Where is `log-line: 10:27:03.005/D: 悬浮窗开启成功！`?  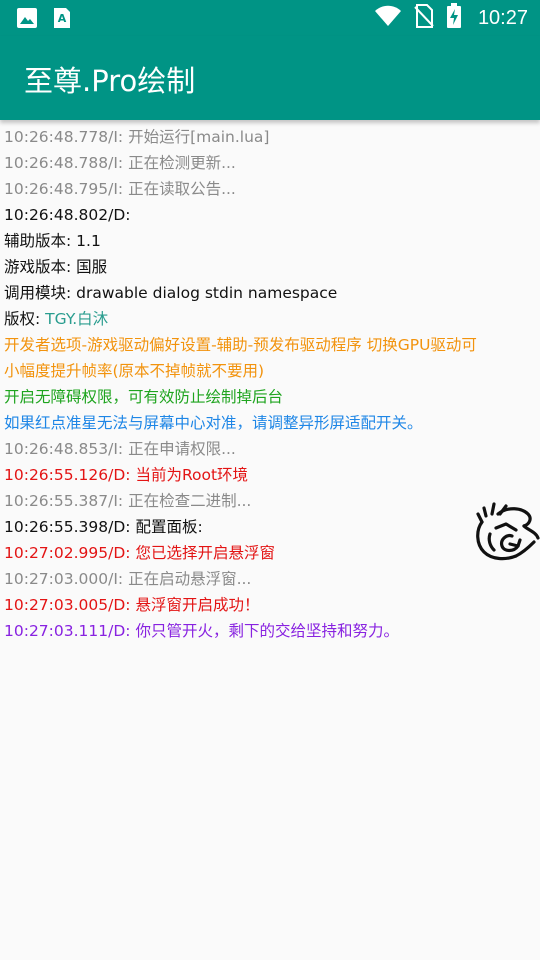 log-line: 10:27:03.005/D: 悬浮窗开启成功！ is located at coordinates (132, 605).